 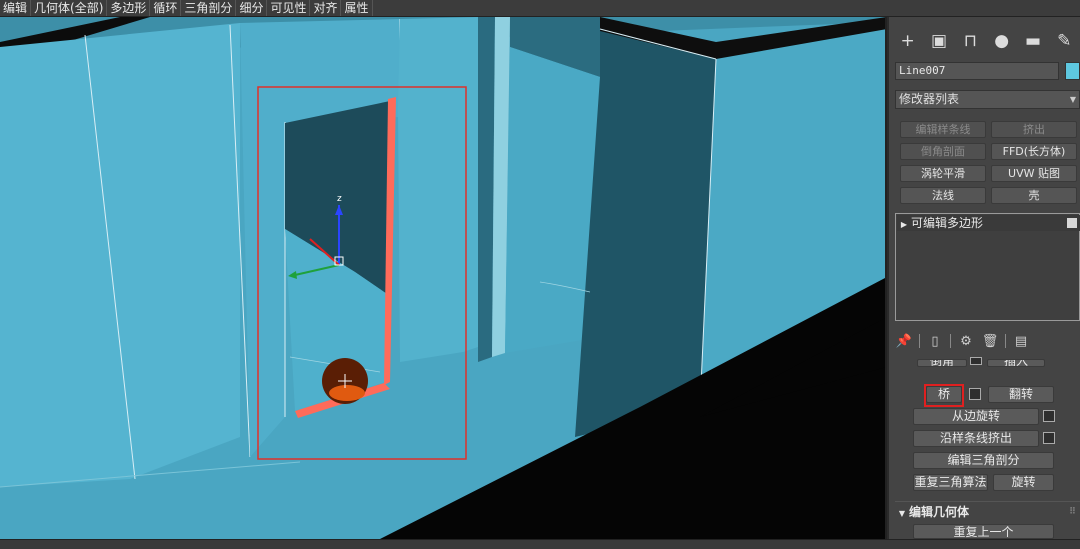 What do you see at coordinates (1002, 41) in the screenshot?
I see `motion-icon: ●` at bounding box center [1002, 41].